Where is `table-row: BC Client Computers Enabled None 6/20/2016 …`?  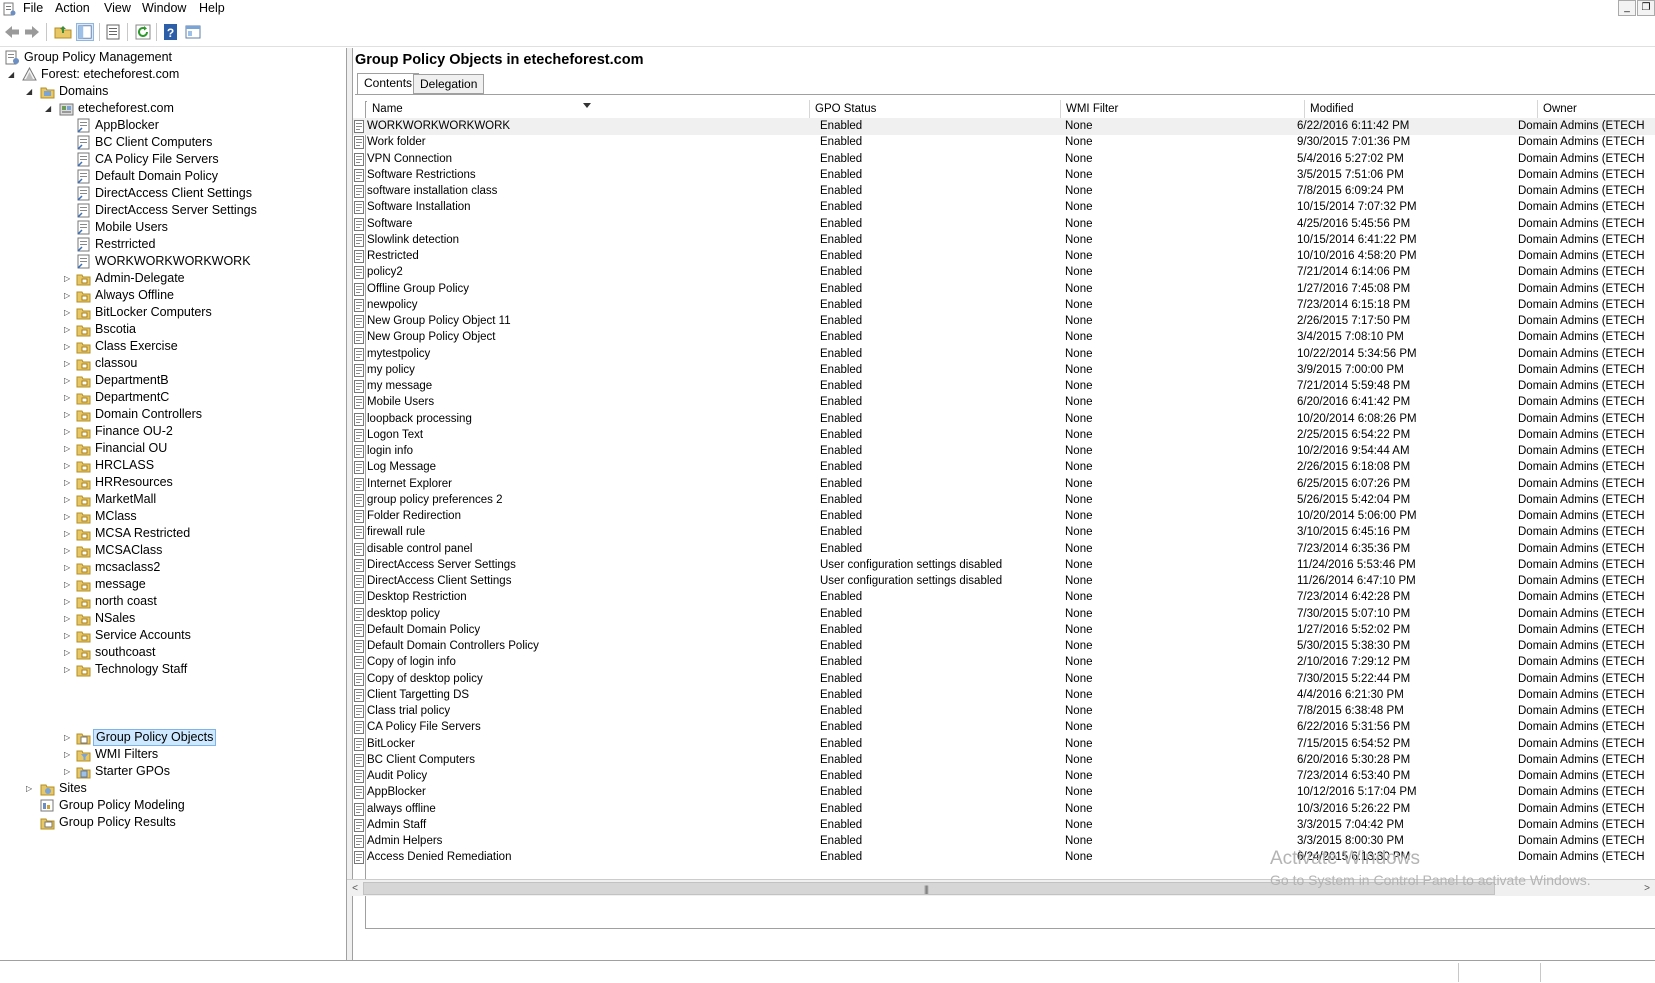 table-row: BC Client Computers Enabled None 6/20/2016 … is located at coordinates (1004, 760).